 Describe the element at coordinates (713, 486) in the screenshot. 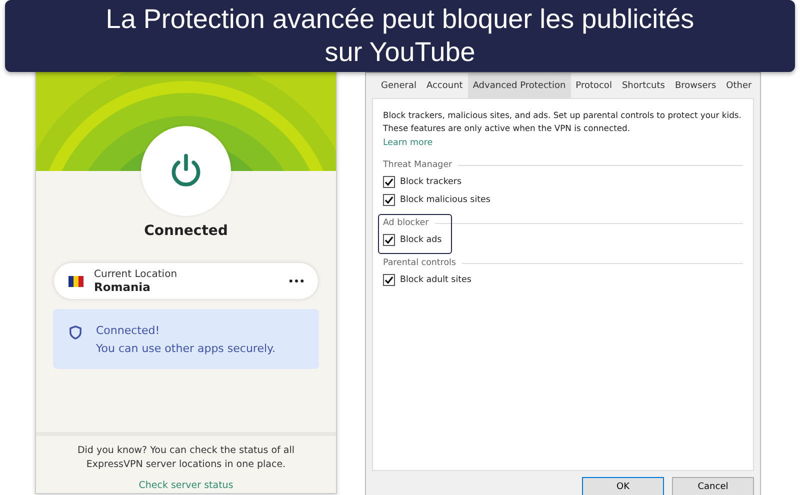

I see `dialog-button: Cancel` at that location.